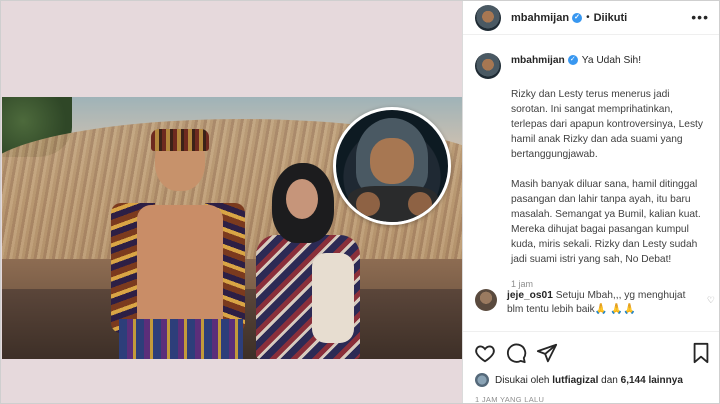 This screenshot has width=720, height=404. I want to click on header-username-text: mbahmijan, so click(540, 18).